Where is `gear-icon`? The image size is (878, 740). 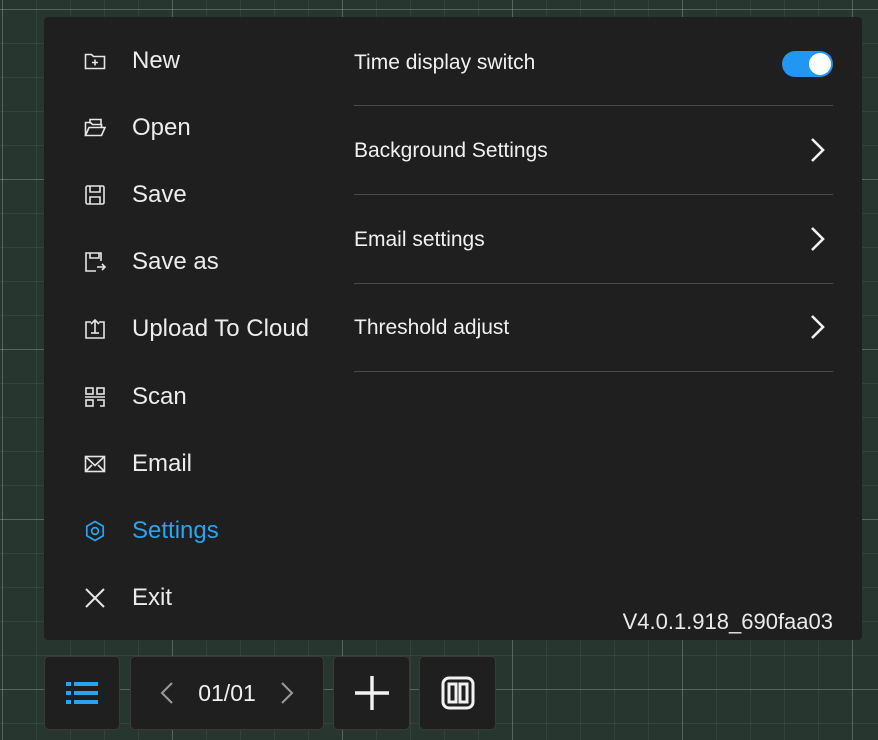
gear-icon is located at coordinates (95, 531).